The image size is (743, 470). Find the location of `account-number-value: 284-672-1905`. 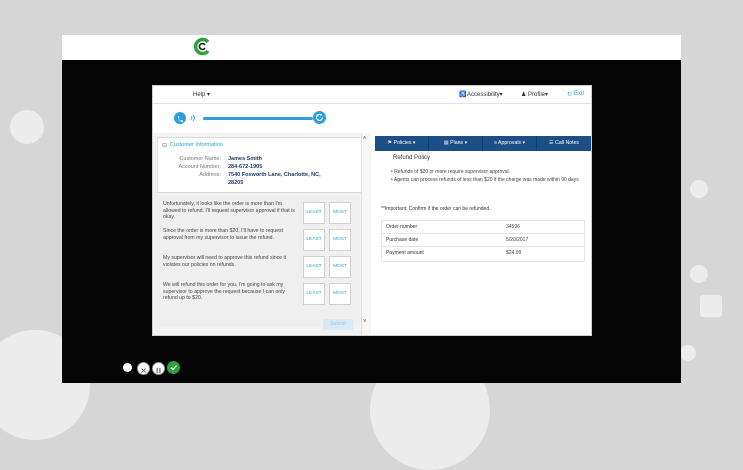

account-number-value: 284-672-1905 is located at coordinates (245, 167).